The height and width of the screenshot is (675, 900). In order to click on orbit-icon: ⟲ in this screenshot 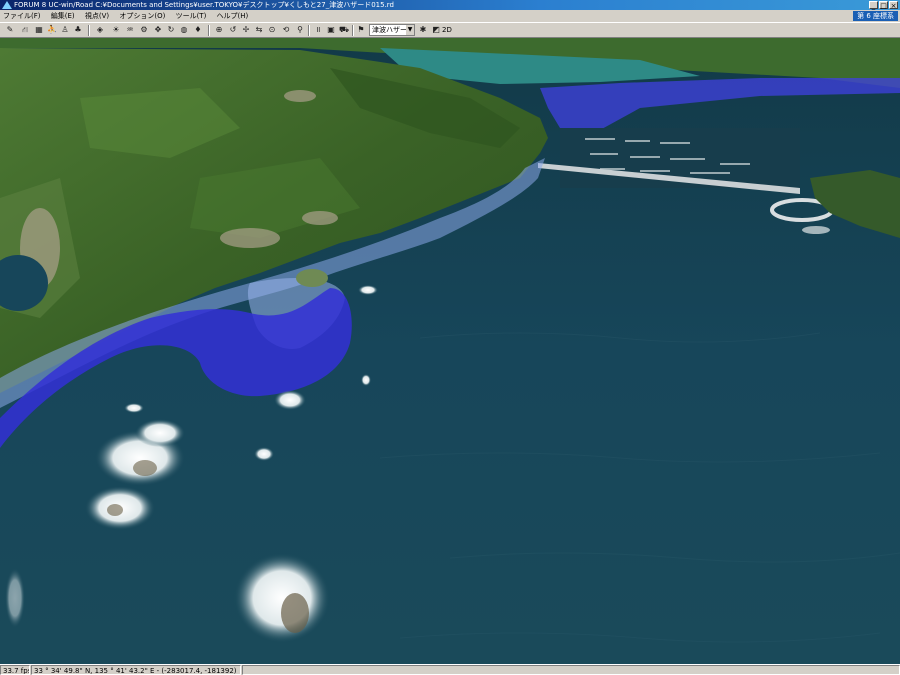, I will do `click(286, 30)`.